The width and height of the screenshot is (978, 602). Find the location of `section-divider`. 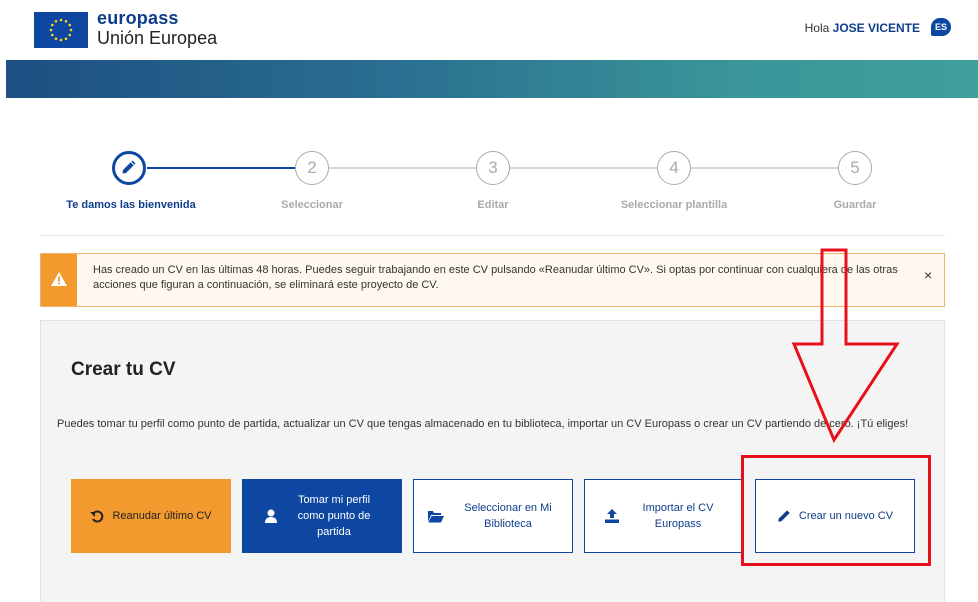

section-divider is located at coordinates (492, 235).